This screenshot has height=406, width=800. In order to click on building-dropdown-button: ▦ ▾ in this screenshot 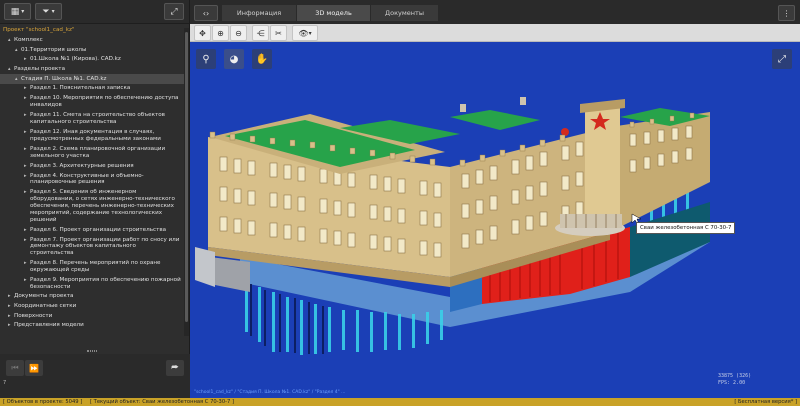, I will do `click(17, 11)`.